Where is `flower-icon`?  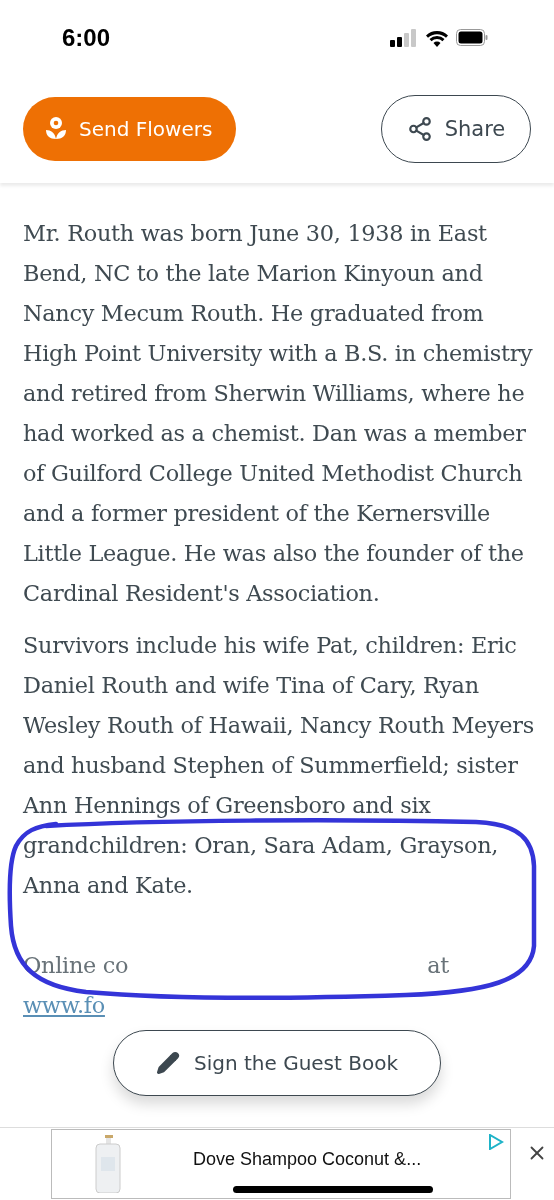
flower-icon is located at coordinates (56, 129).